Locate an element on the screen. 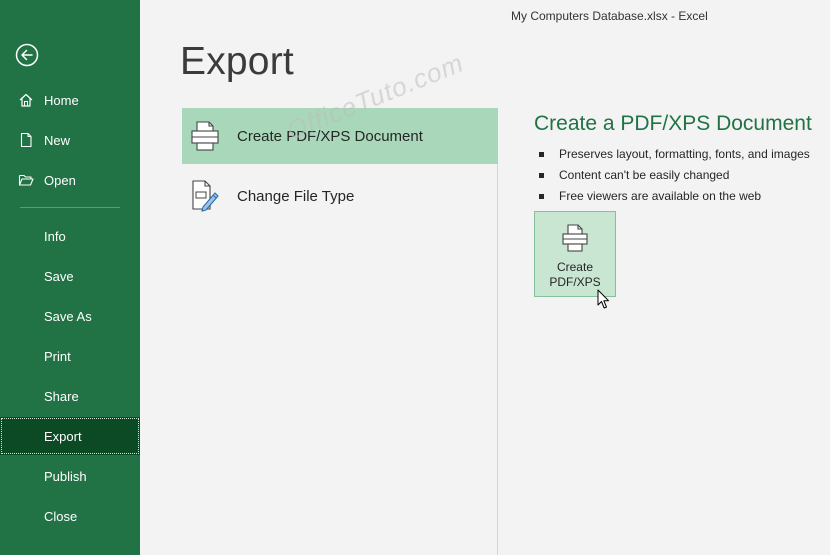  sidebar-divider is located at coordinates (70, 207).